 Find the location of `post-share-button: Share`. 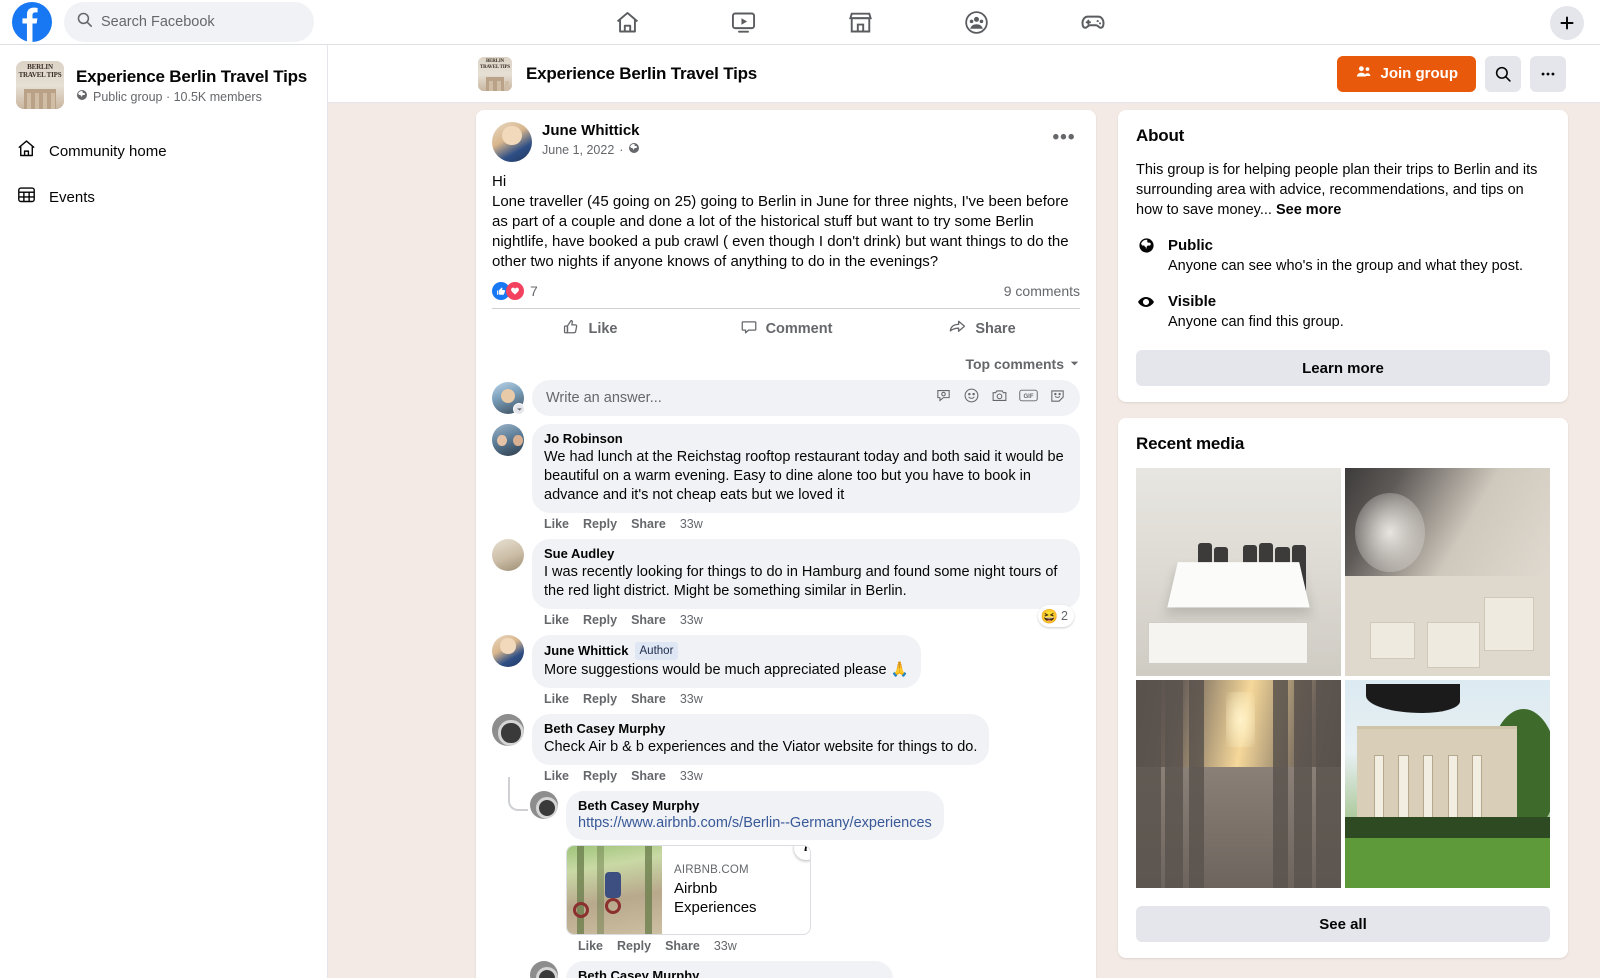

post-share-button: Share is located at coordinates (982, 329).